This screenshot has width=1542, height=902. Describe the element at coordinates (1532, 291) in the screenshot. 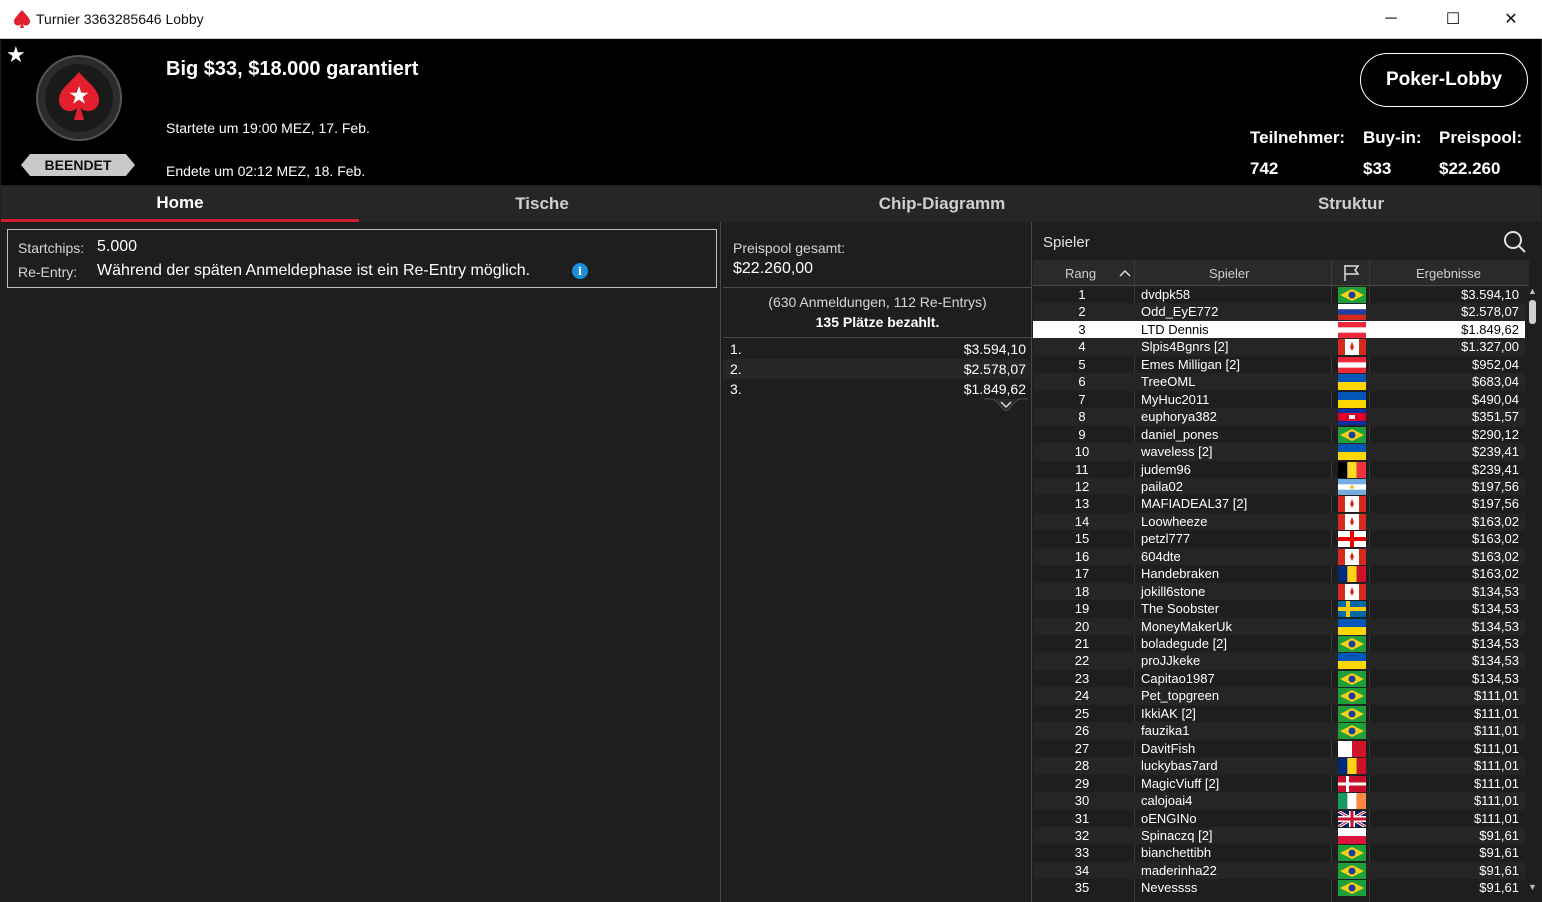

I see `scroll-up-icon: ▲` at that location.